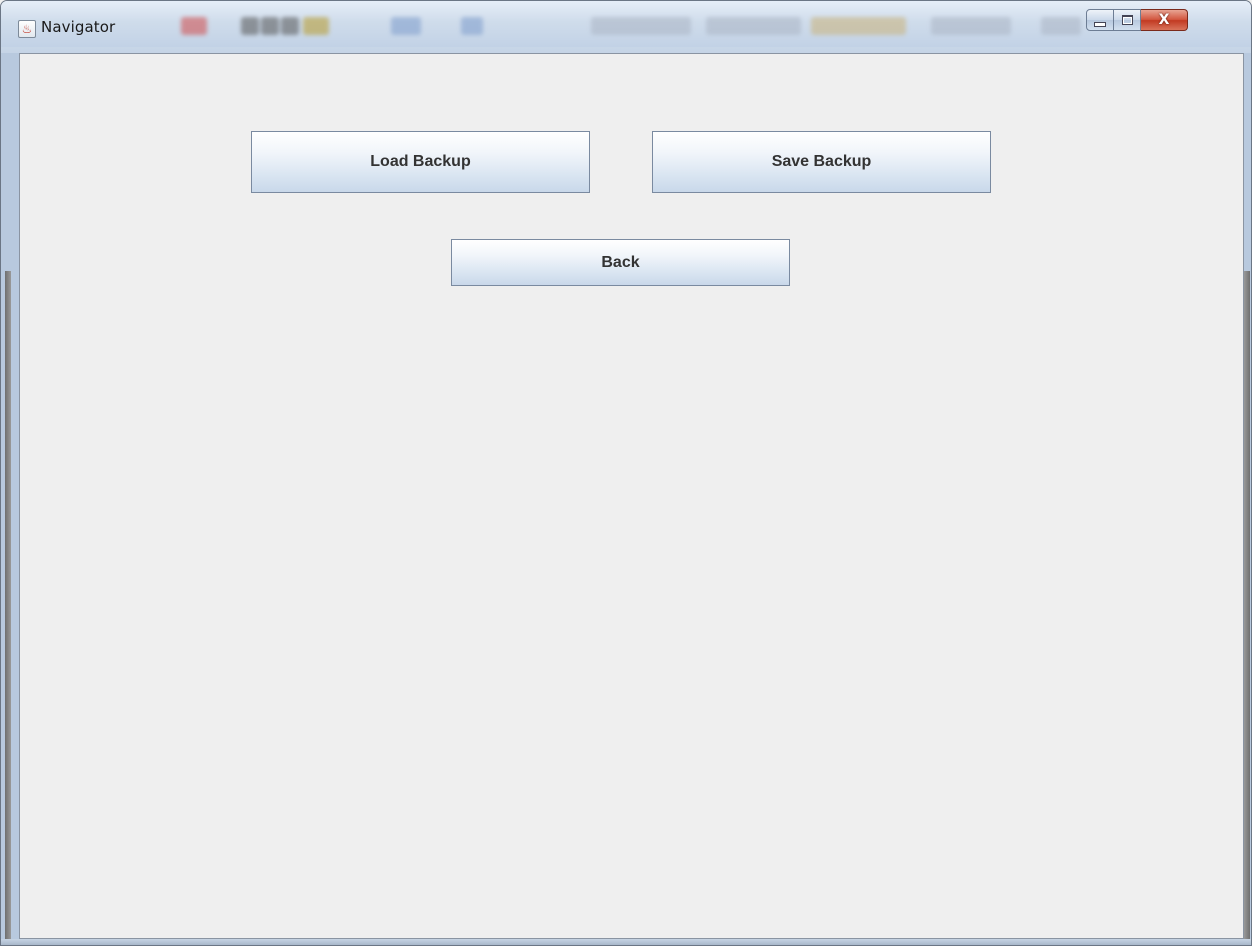  Describe the element at coordinates (420, 162) in the screenshot. I see `load-backup-button: Load Backup` at that location.